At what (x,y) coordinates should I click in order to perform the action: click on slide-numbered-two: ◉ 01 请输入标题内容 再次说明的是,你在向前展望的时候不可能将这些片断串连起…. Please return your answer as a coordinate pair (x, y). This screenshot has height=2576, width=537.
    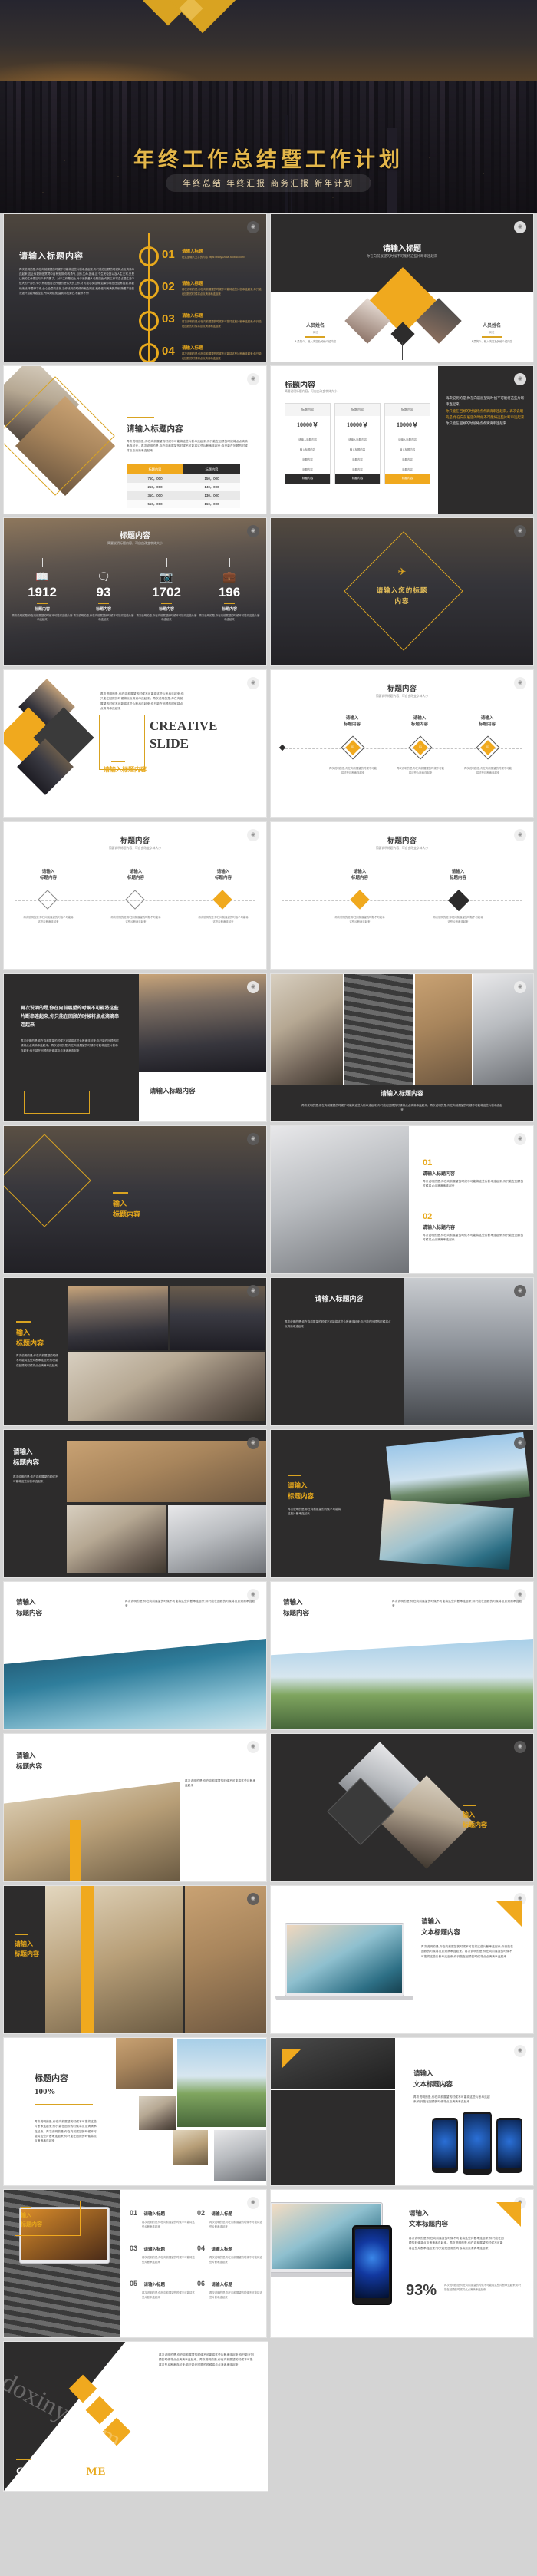
    Looking at the image, I should click on (402, 1199).